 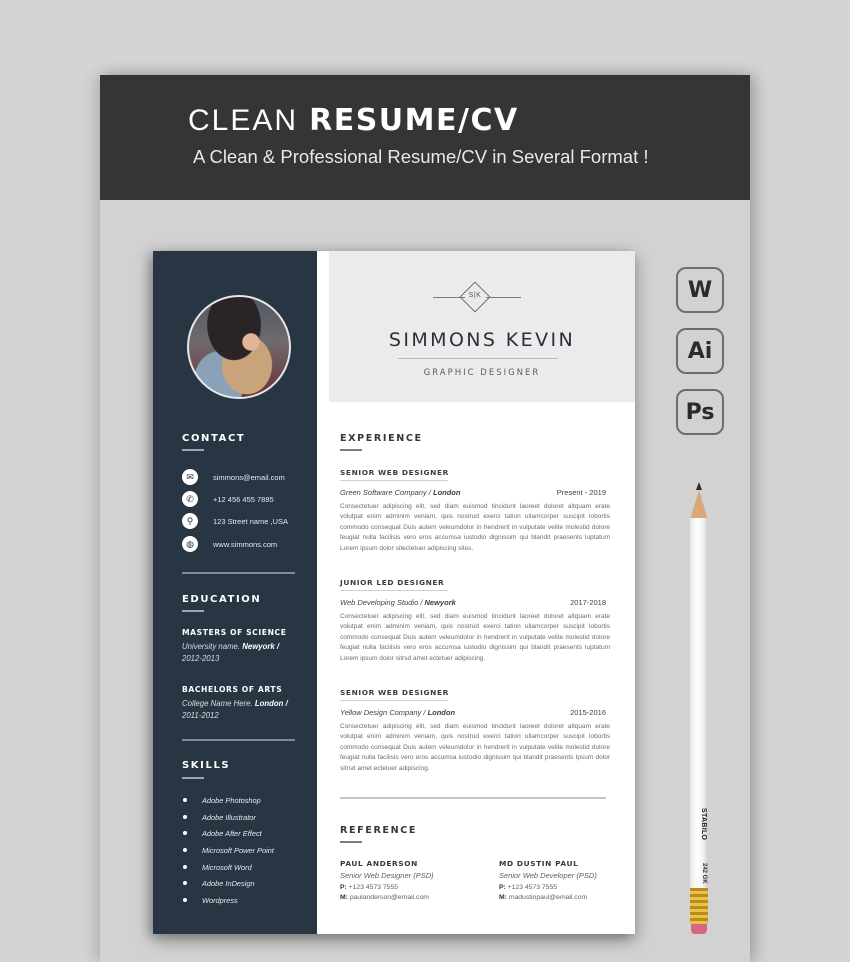 What do you see at coordinates (249, 477) in the screenshot?
I see `contact-email: simmons@email.com` at bounding box center [249, 477].